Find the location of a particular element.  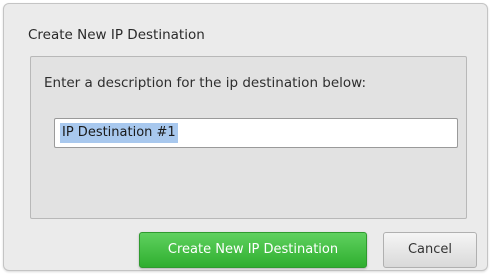

create-new-ip-destination-button: Create New IP Destination is located at coordinates (253, 250).